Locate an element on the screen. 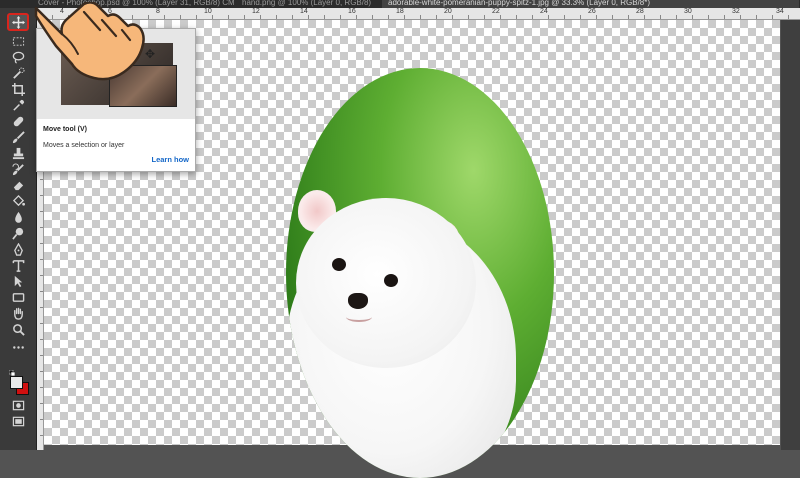 The image size is (800, 478). puppy-mouth is located at coordinates (359, 317).